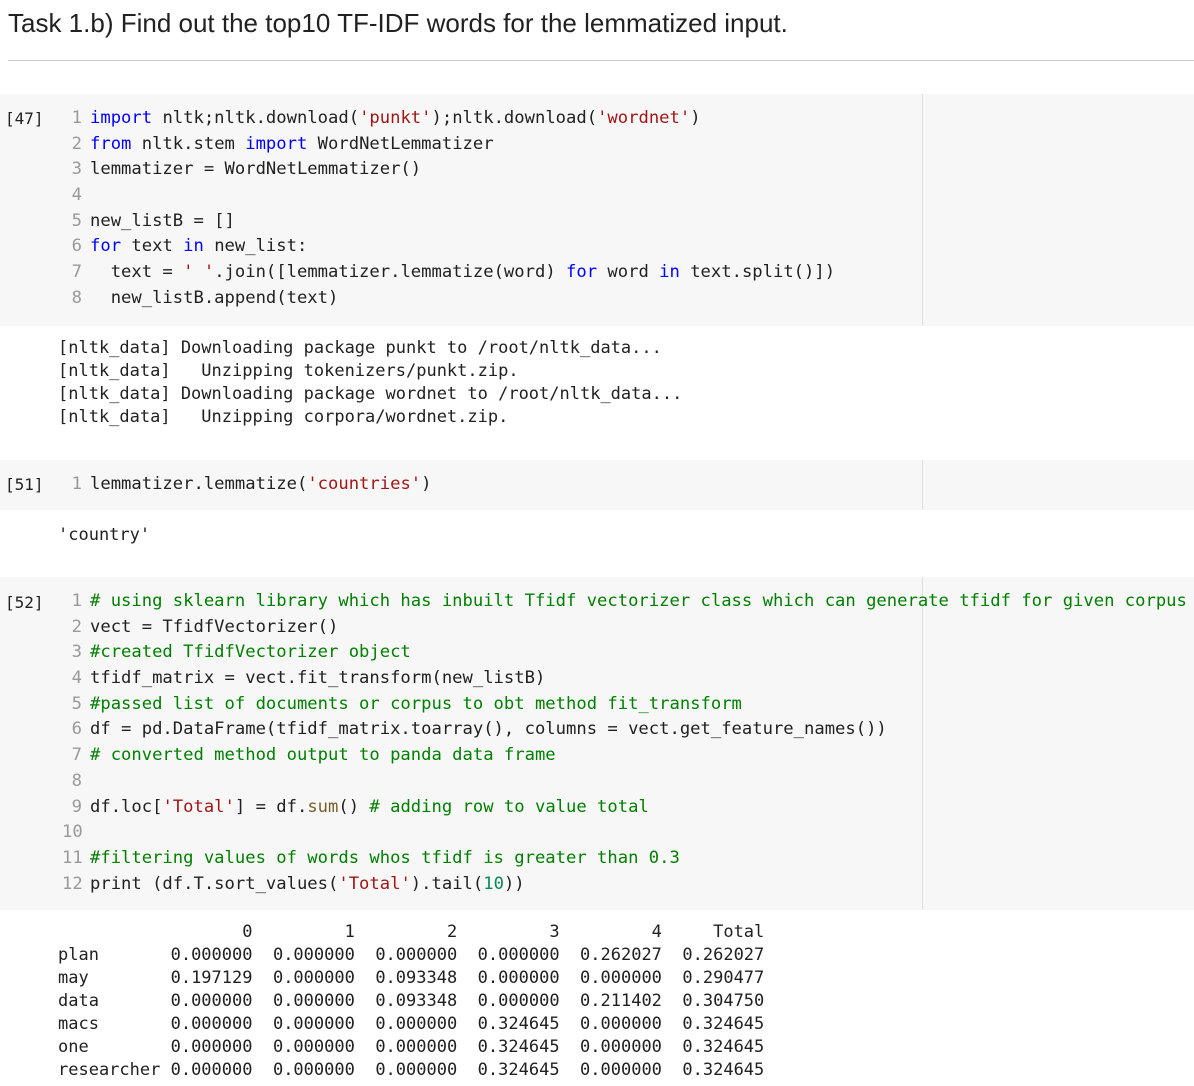  I want to click on code-line: 4, so click(448, 196).